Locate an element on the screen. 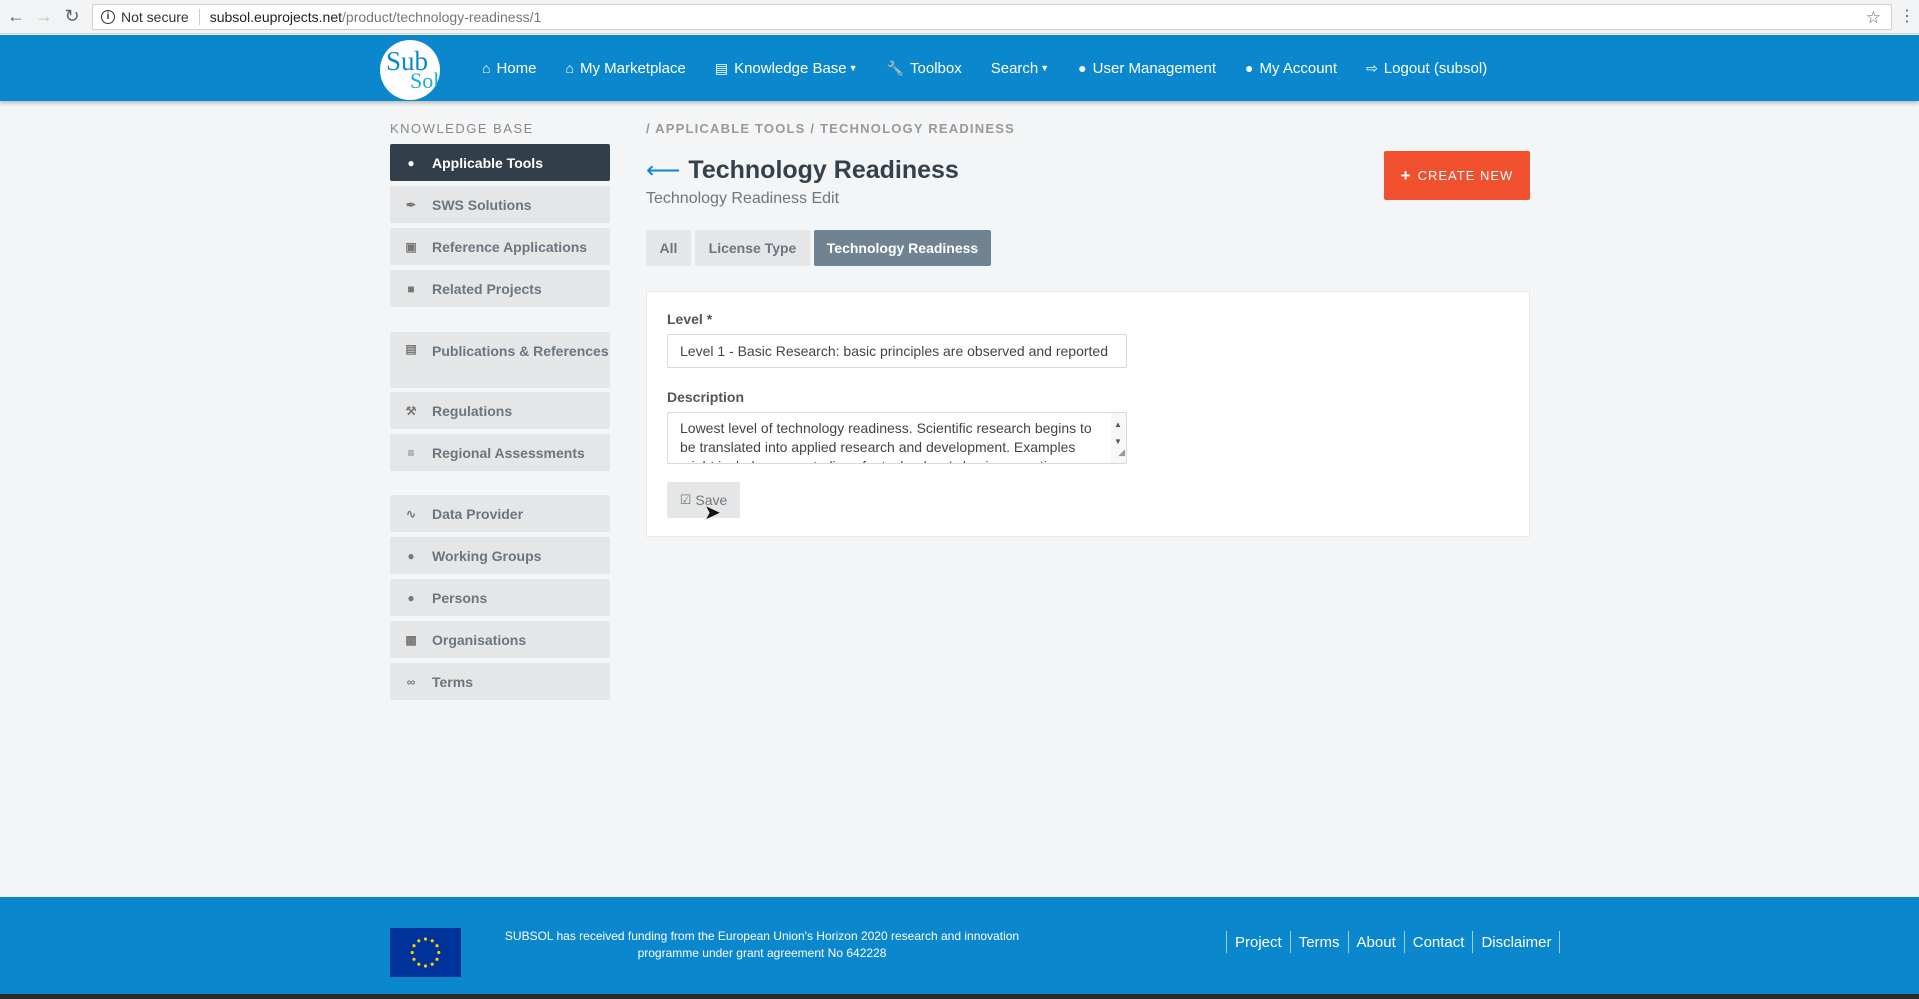 The height and width of the screenshot is (999, 1919). footer-link-project: Project is located at coordinates (1258, 942).